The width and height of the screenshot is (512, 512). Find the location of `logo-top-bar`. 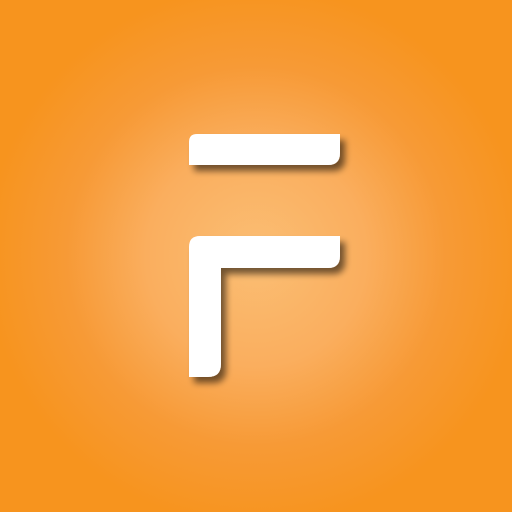

logo-top-bar is located at coordinates (264, 149).